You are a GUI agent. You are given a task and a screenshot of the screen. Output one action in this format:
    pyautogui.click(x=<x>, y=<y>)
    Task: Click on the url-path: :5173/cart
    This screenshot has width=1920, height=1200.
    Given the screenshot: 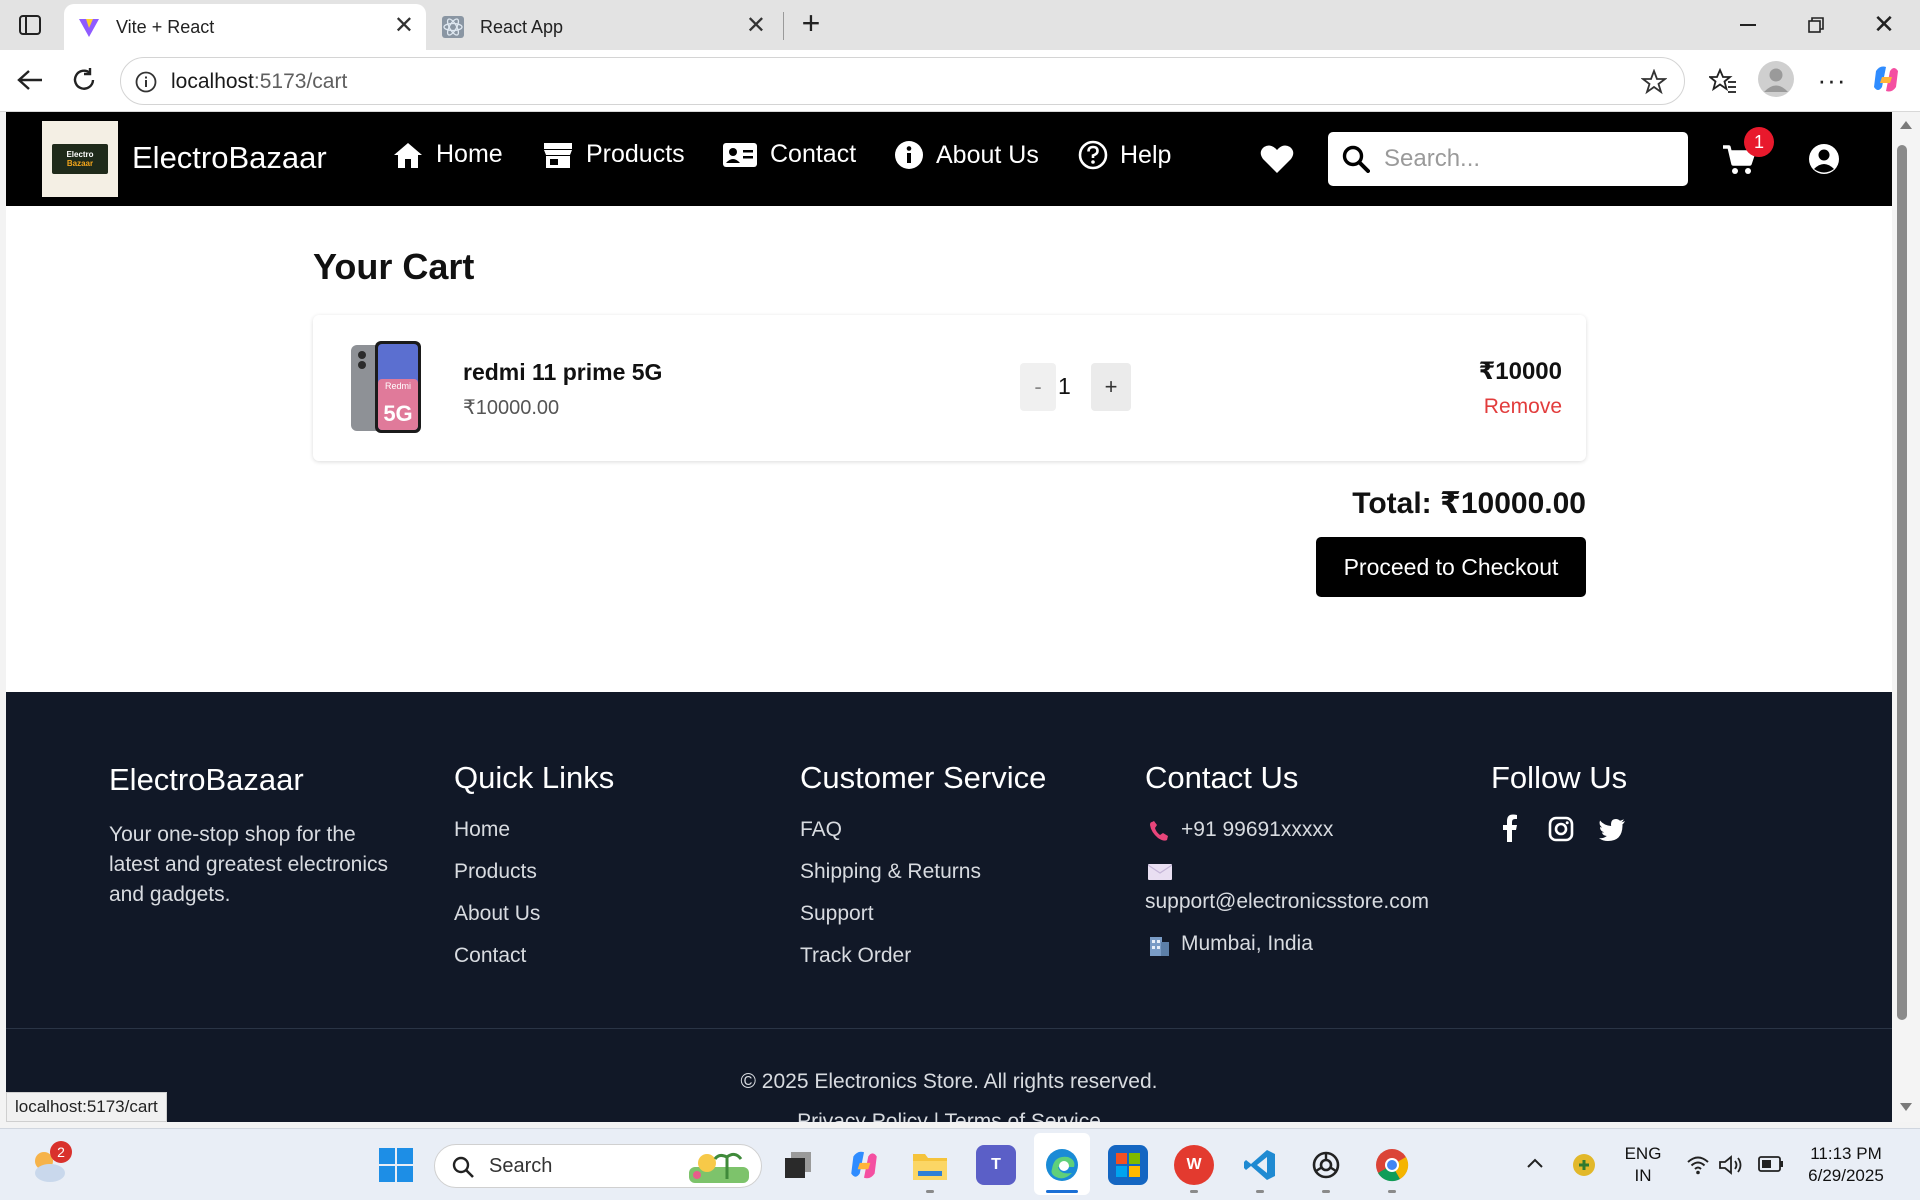 What is the action you would take?
    pyautogui.click(x=300, y=81)
    